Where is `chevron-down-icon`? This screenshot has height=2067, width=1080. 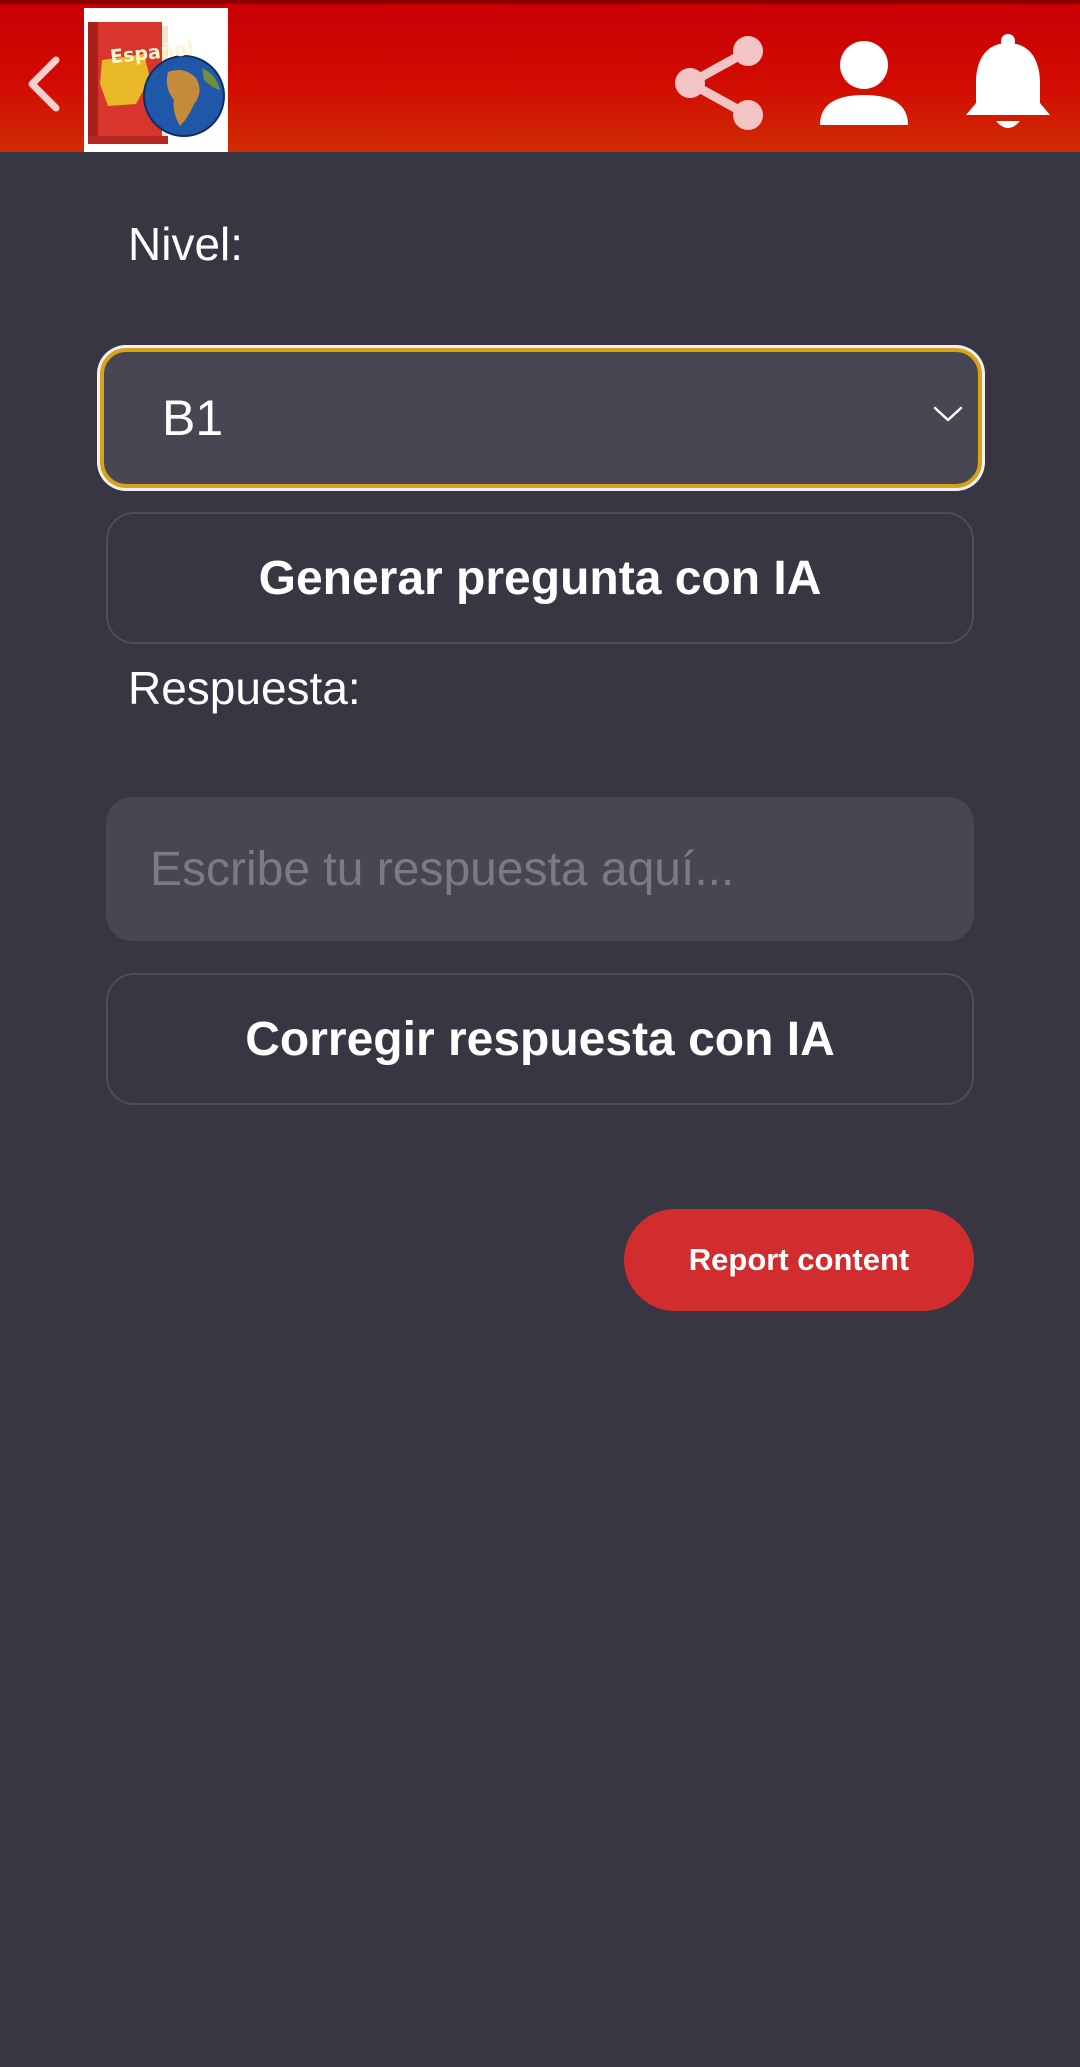 chevron-down-icon is located at coordinates (948, 414).